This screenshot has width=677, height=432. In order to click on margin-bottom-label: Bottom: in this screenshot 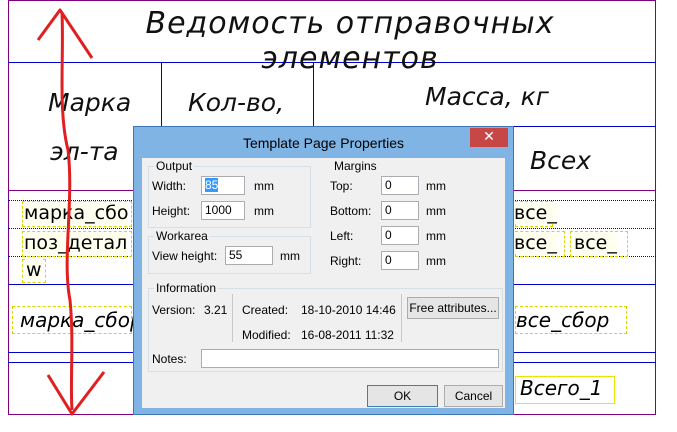, I will do `click(351, 211)`.